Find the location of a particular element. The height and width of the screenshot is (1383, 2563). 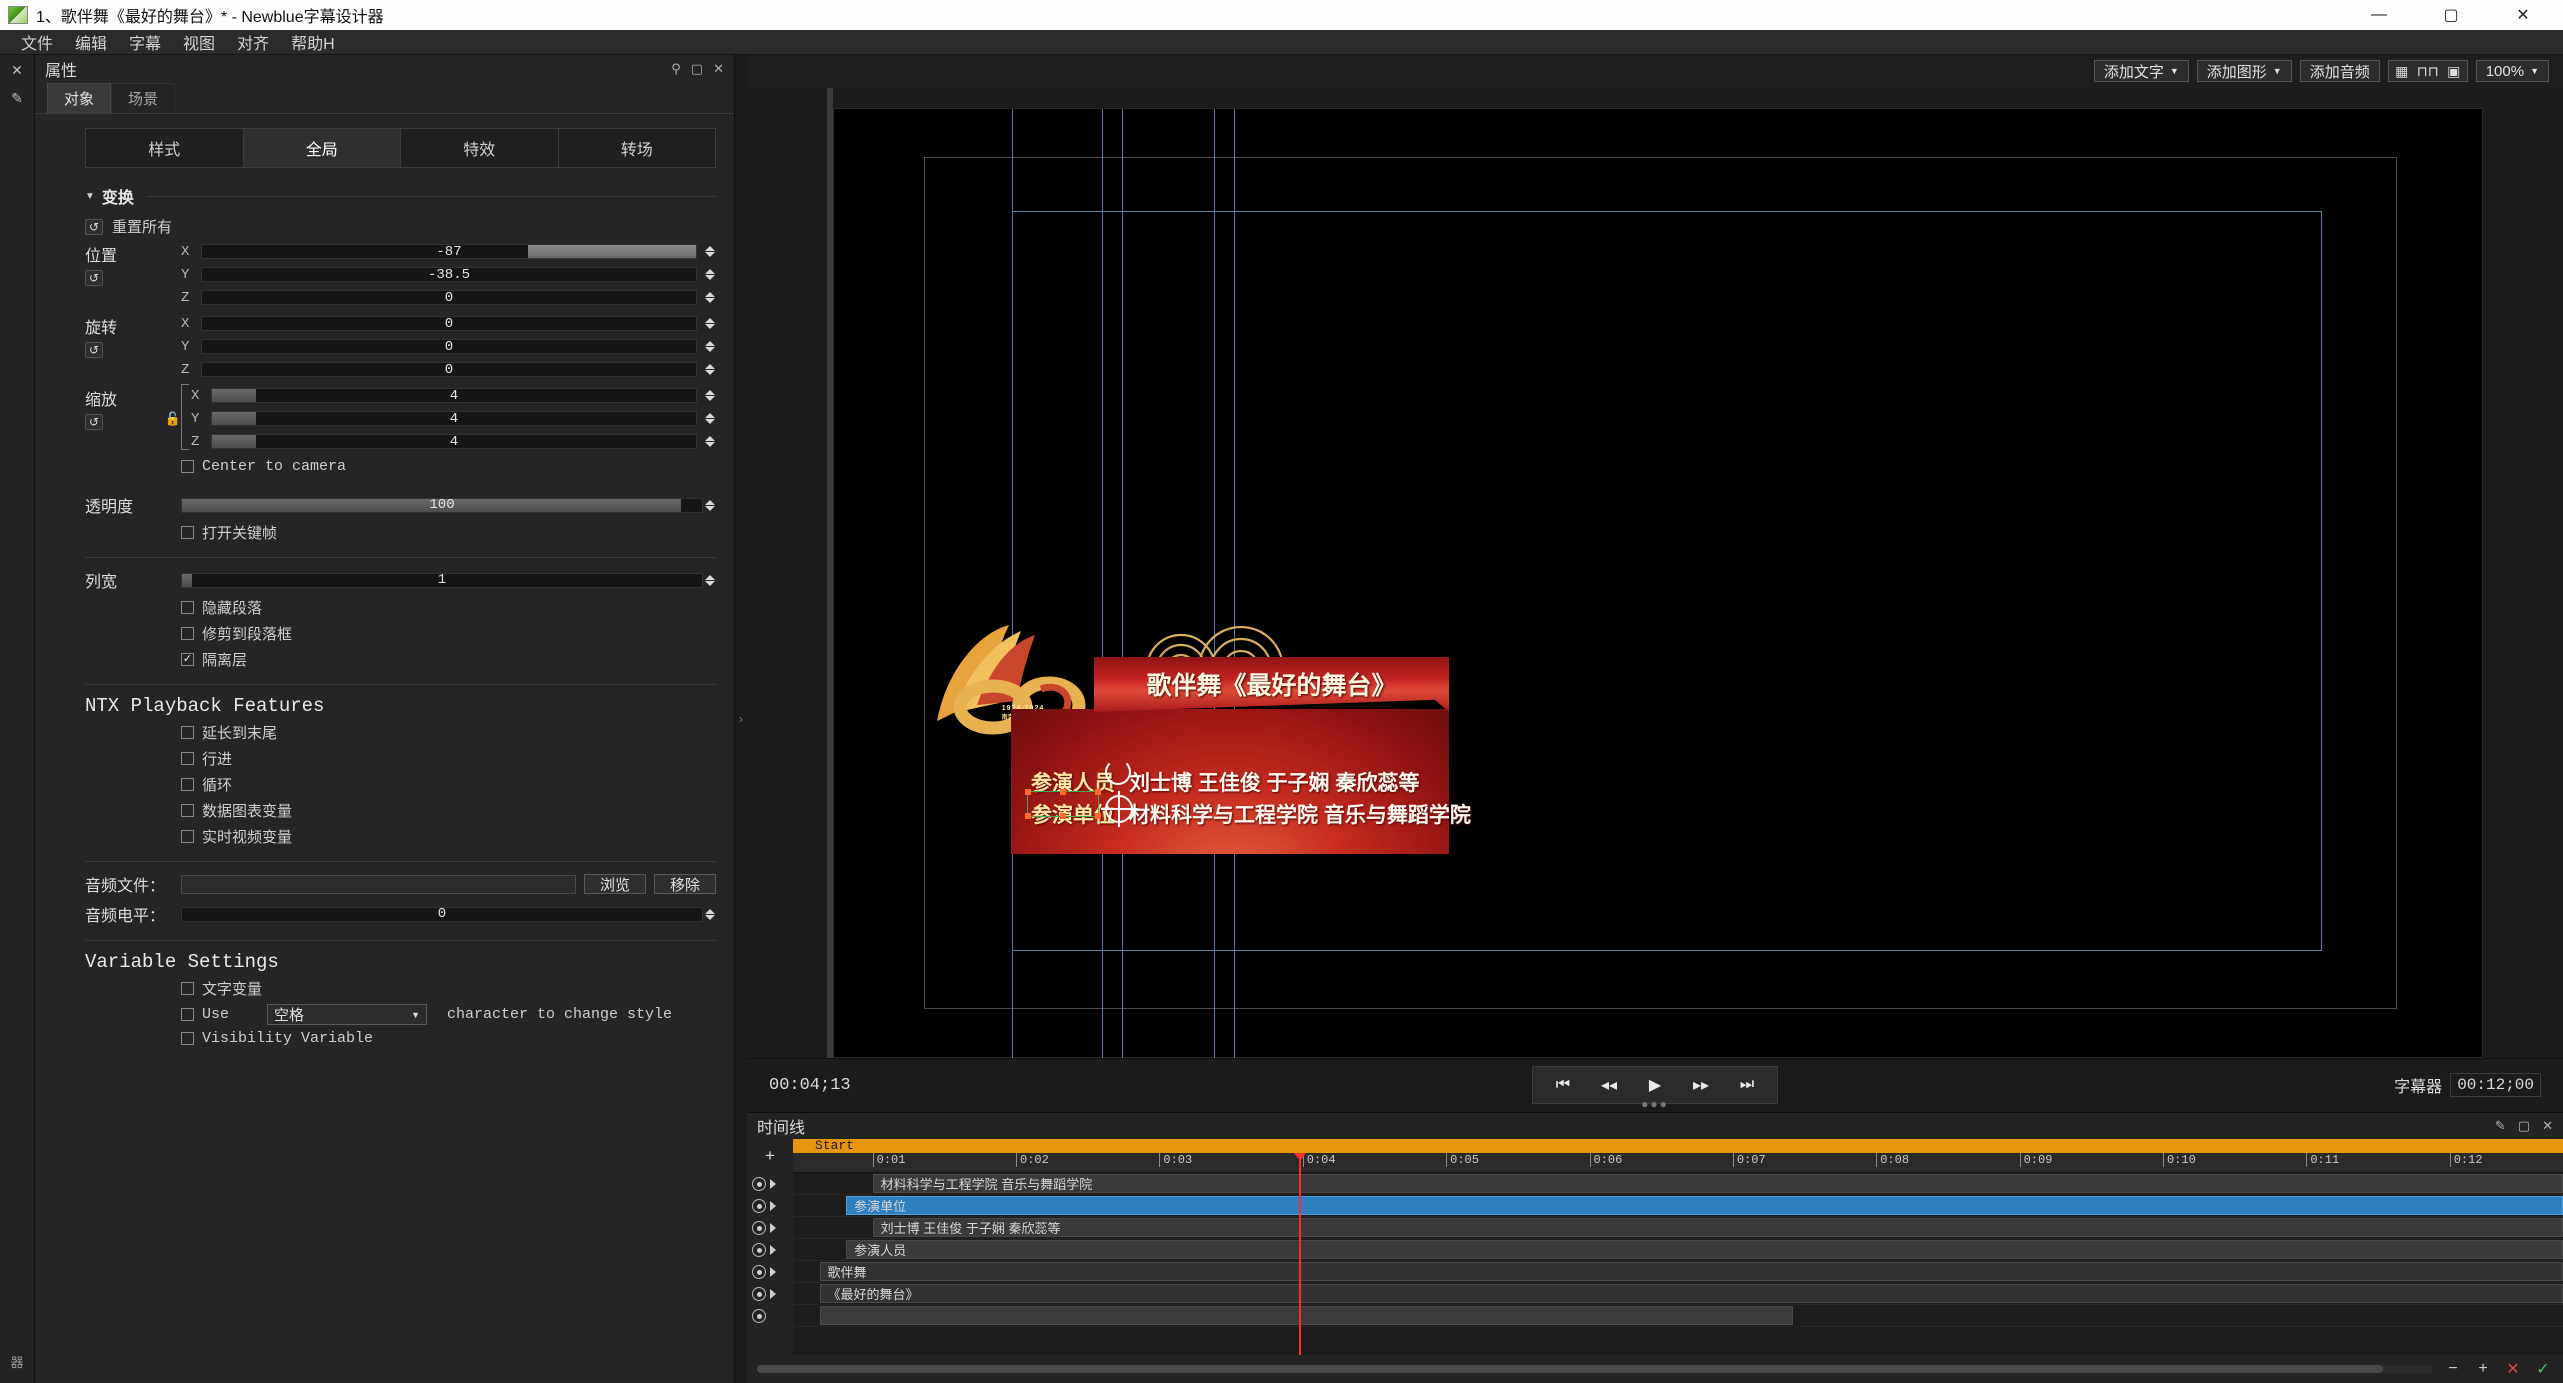

clip-layer-4: 参演人员 is located at coordinates (1704, 1250).